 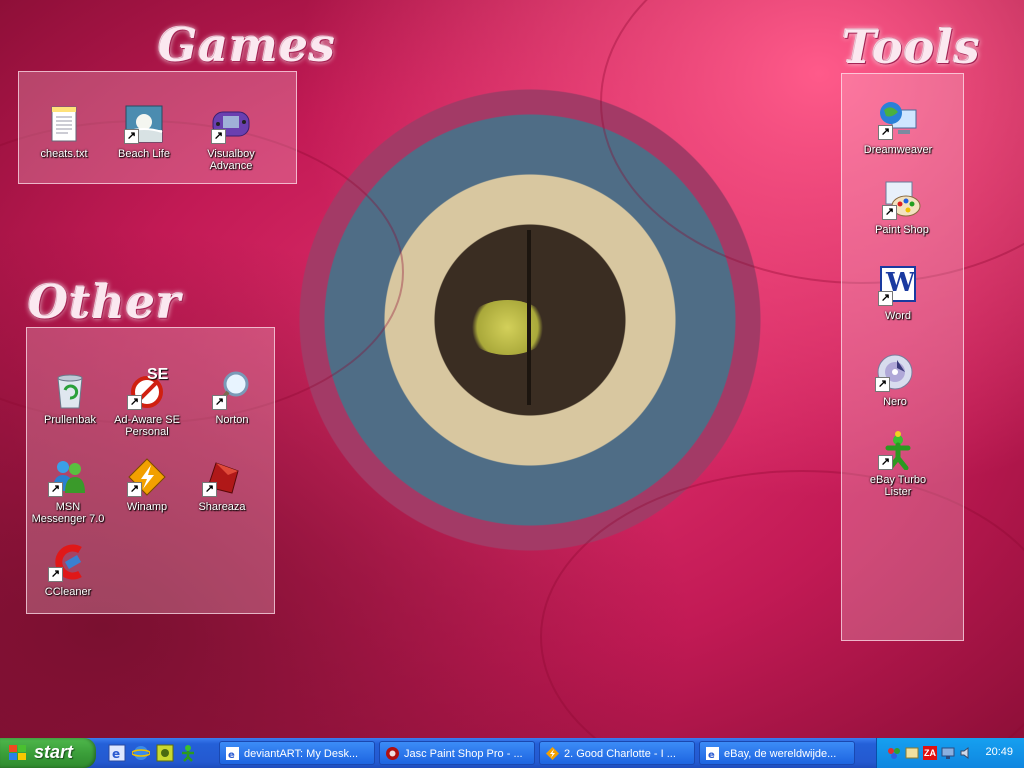 I want to click on other-group-title: Other, so click(x=105, y=302).